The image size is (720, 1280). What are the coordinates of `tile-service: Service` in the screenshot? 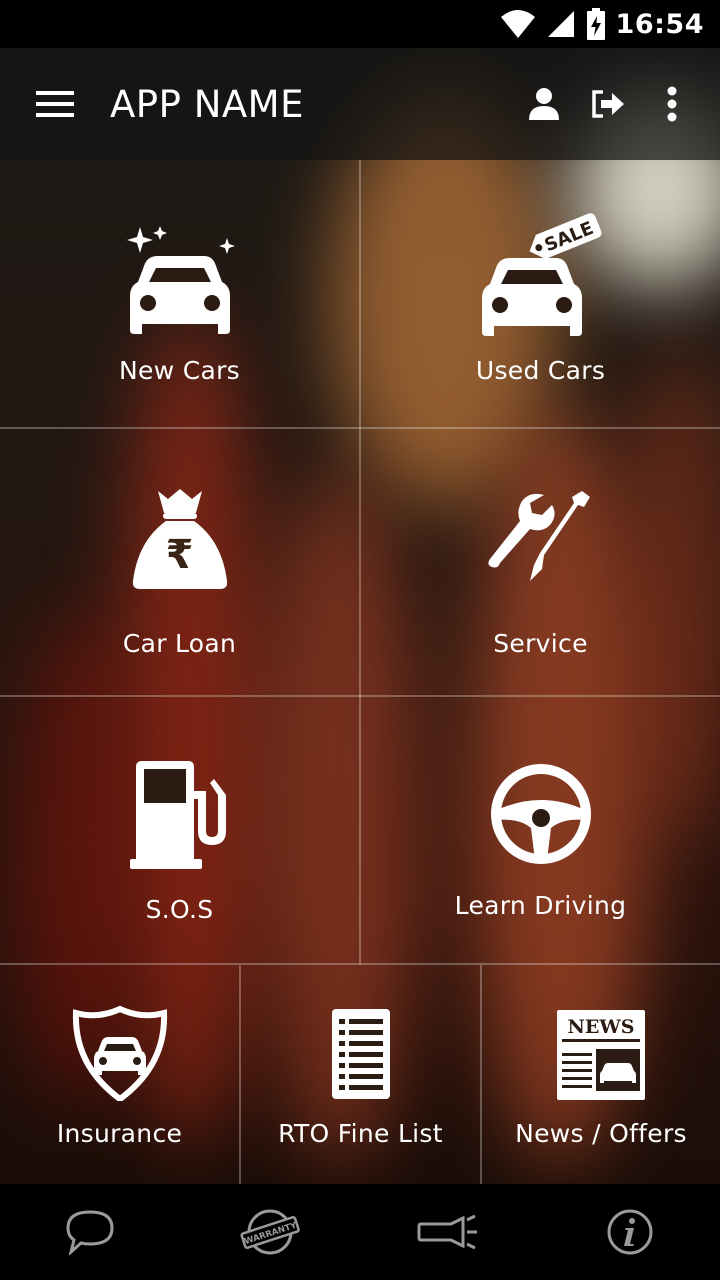 It's located at (540, 562).